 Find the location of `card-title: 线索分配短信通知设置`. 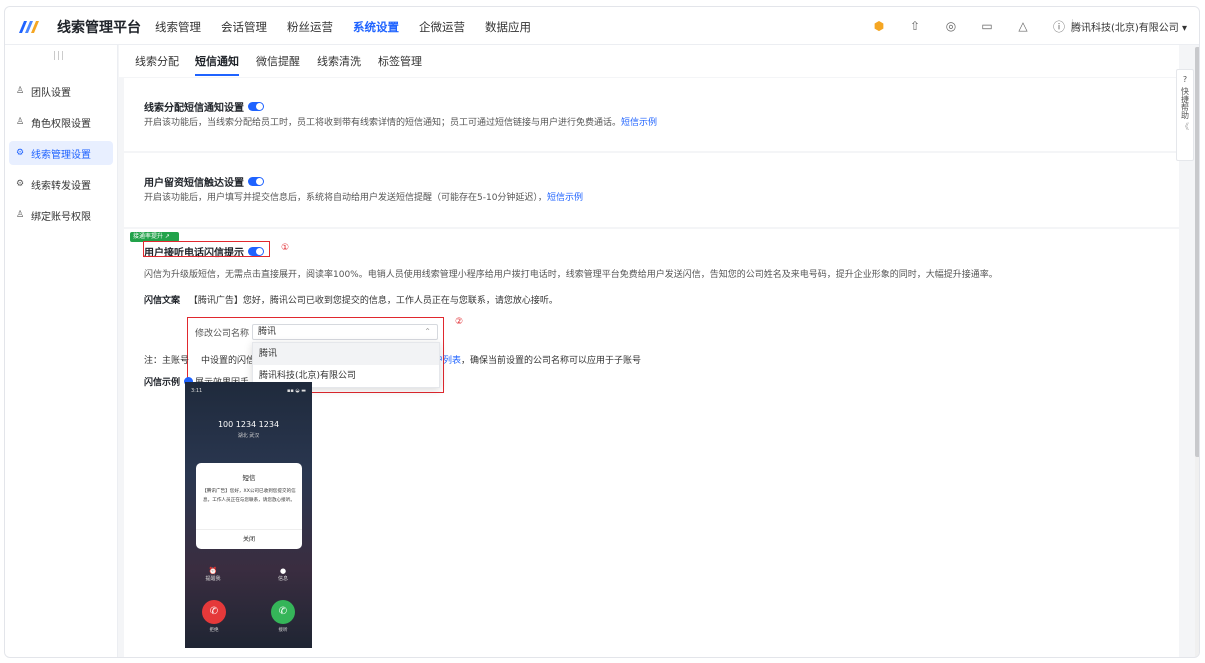

card-title: 线索分配短信通知设置 is located at coordinates (204, 106).